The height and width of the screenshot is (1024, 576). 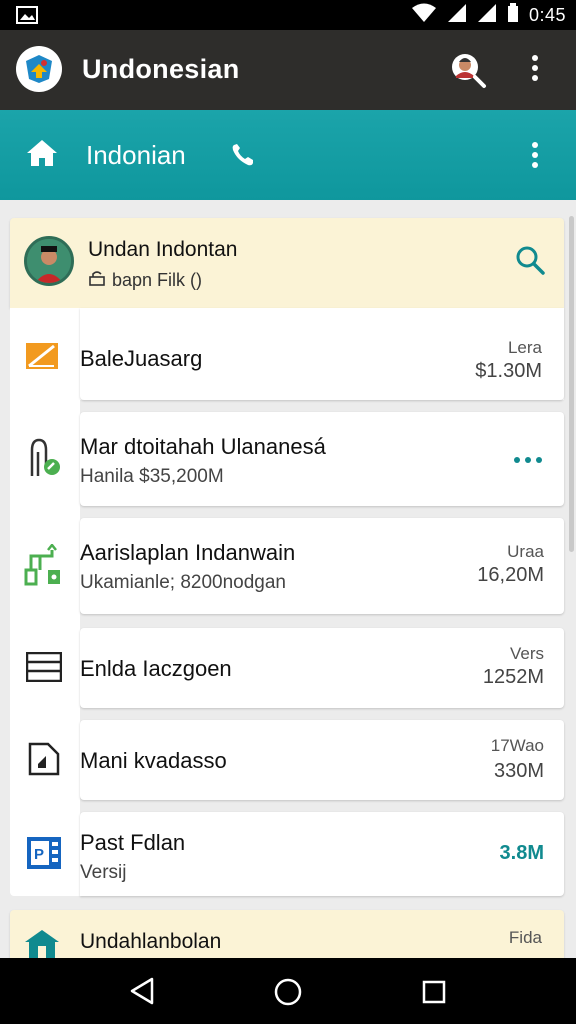 What do you see at coordinates (288, 70) in the screenshot?
I see `app-bar: Undonesian` at bounding box center [288, 70].